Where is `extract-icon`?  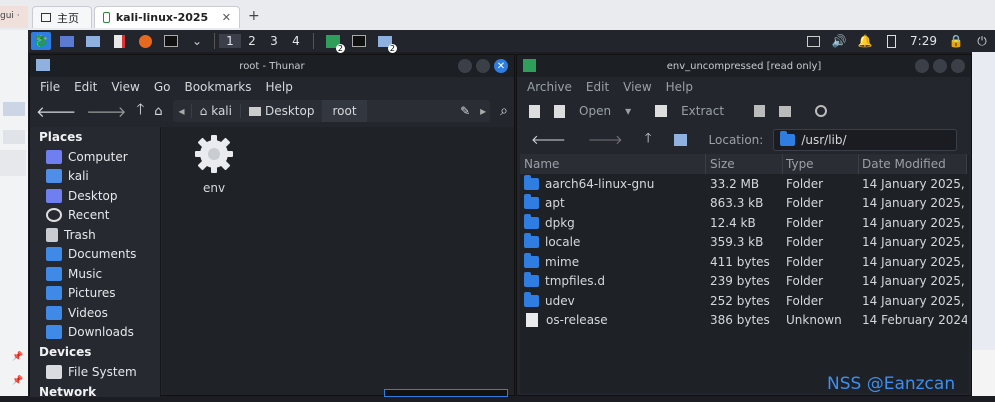
extract-icon is located at coordinates (661, 111).